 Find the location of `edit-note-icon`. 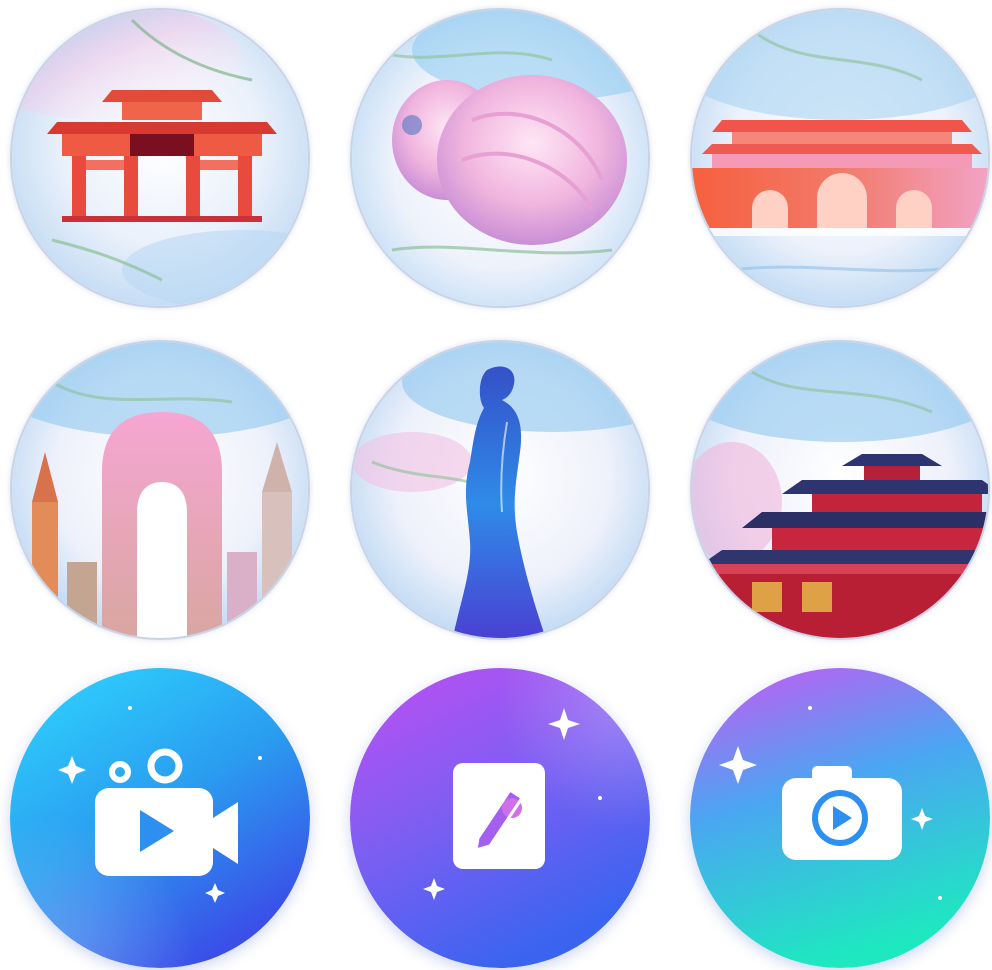

edit-note-icon is located at coordinates (500, 818).